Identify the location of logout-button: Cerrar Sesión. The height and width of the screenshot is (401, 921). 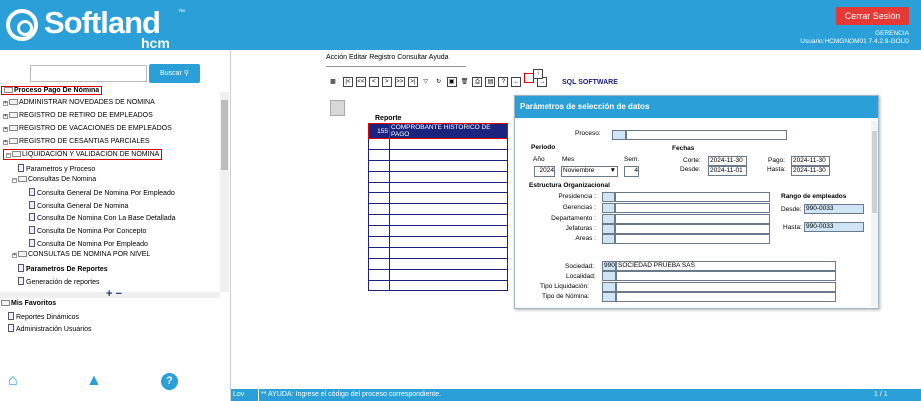
(872, 16).